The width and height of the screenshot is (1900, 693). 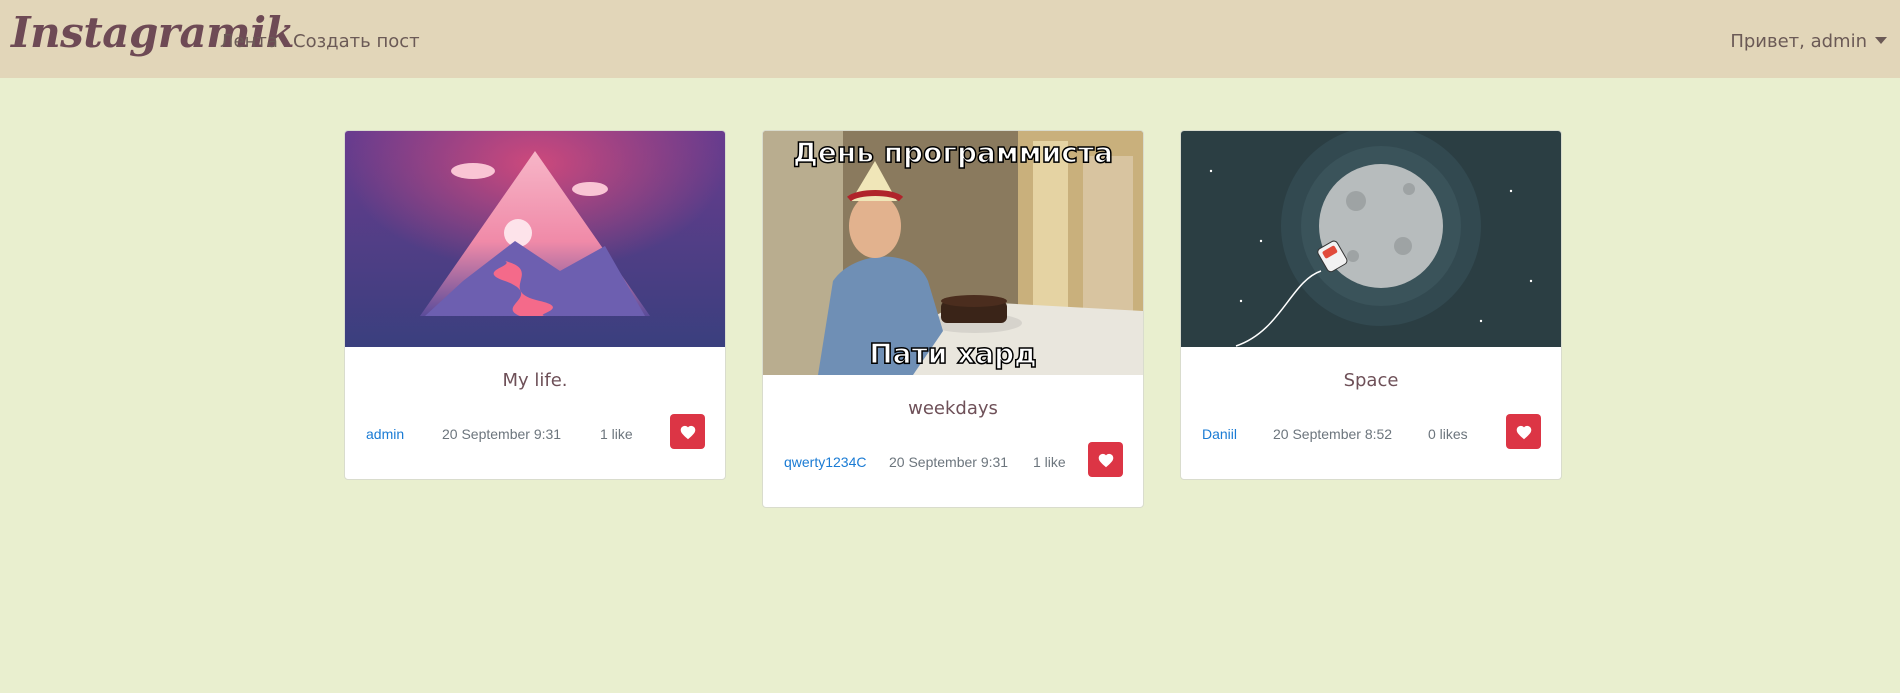 I want to click on meme-top-text: День программиста, so click(x=953, y=152).